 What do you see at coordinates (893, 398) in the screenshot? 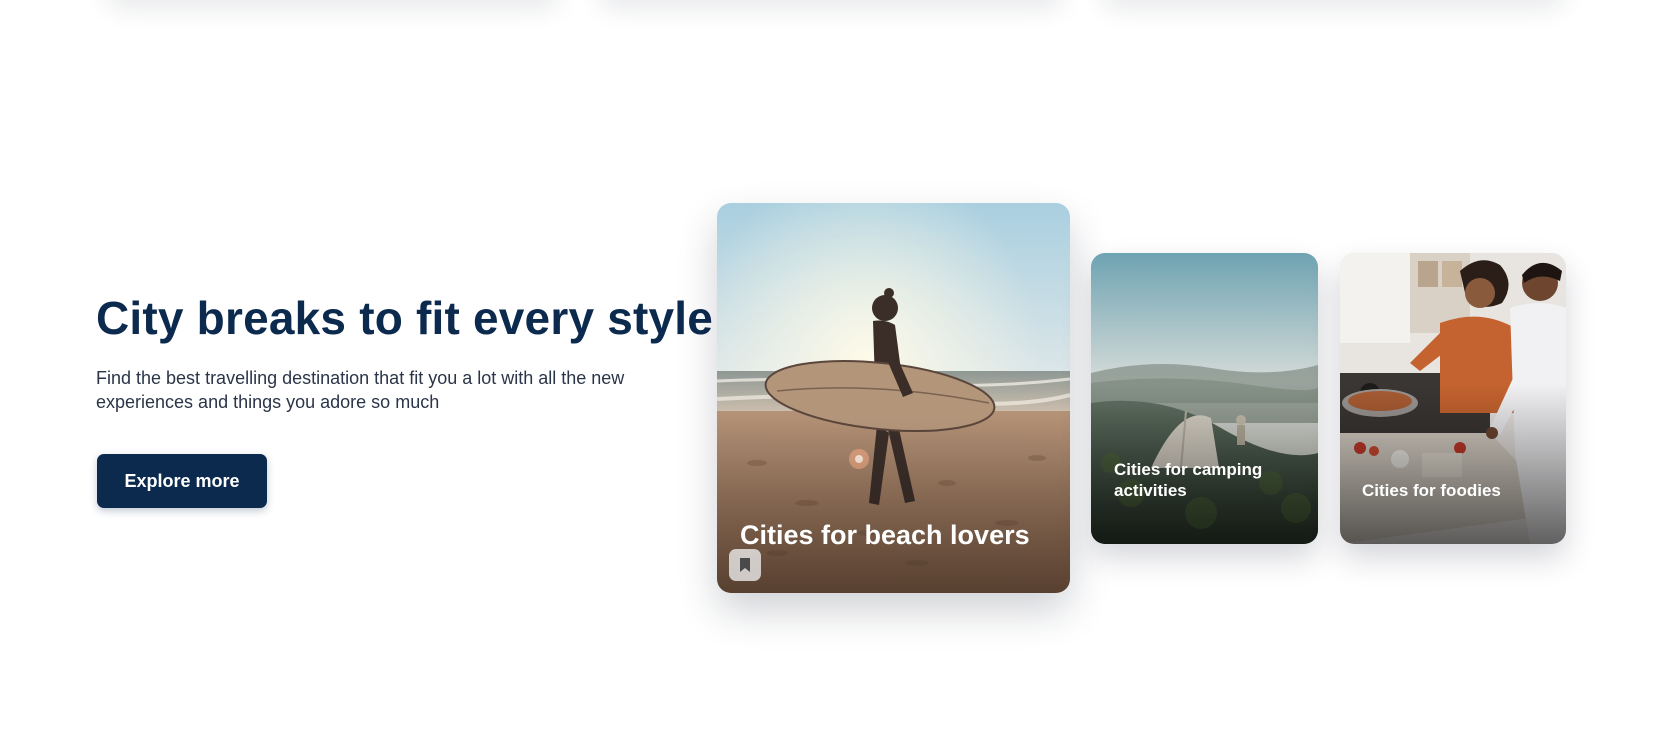
I see `card-beach-lovers: Cities for beach lovers` at bounding box center [893, 398].